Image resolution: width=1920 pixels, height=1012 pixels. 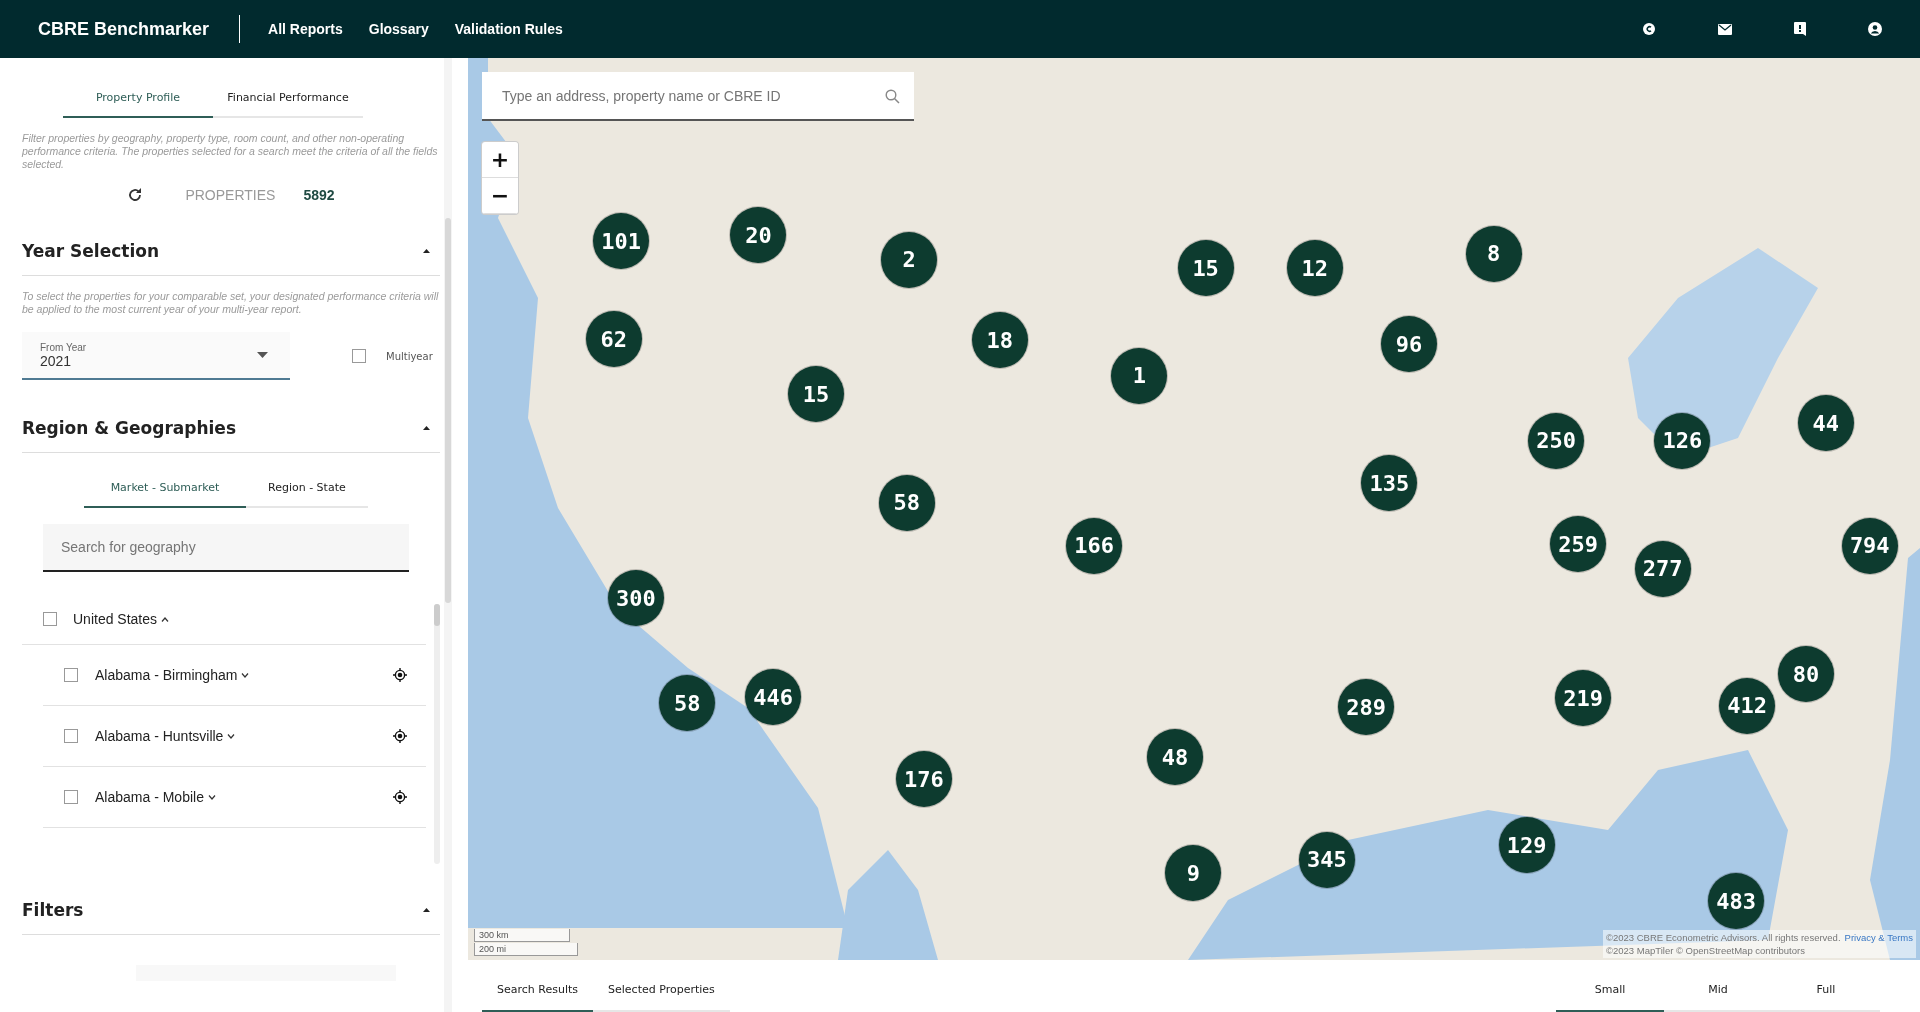 I want to click on search-icon, so click(x=892, y=96).